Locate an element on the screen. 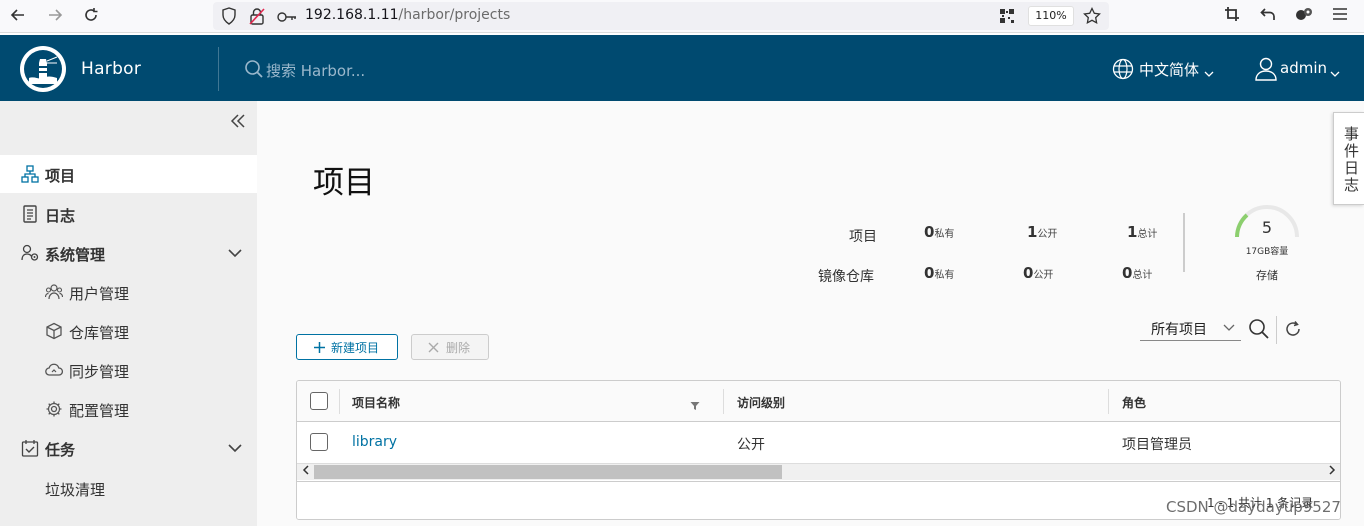 The height and width of the screenshot is (526, 1364). user-icon is located at coordinates (1266, 71).